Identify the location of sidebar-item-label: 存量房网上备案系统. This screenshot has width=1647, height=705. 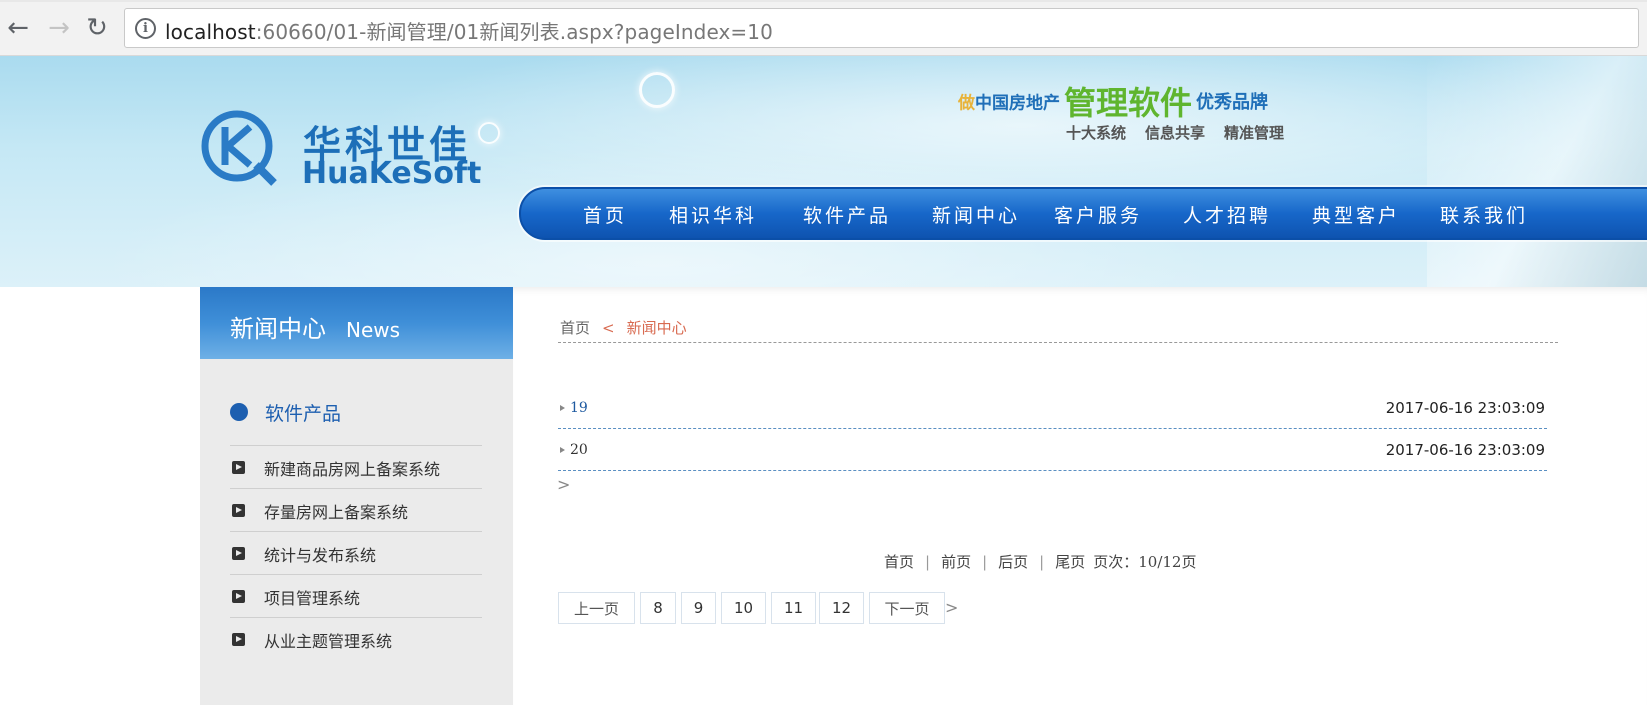
(336, 512).